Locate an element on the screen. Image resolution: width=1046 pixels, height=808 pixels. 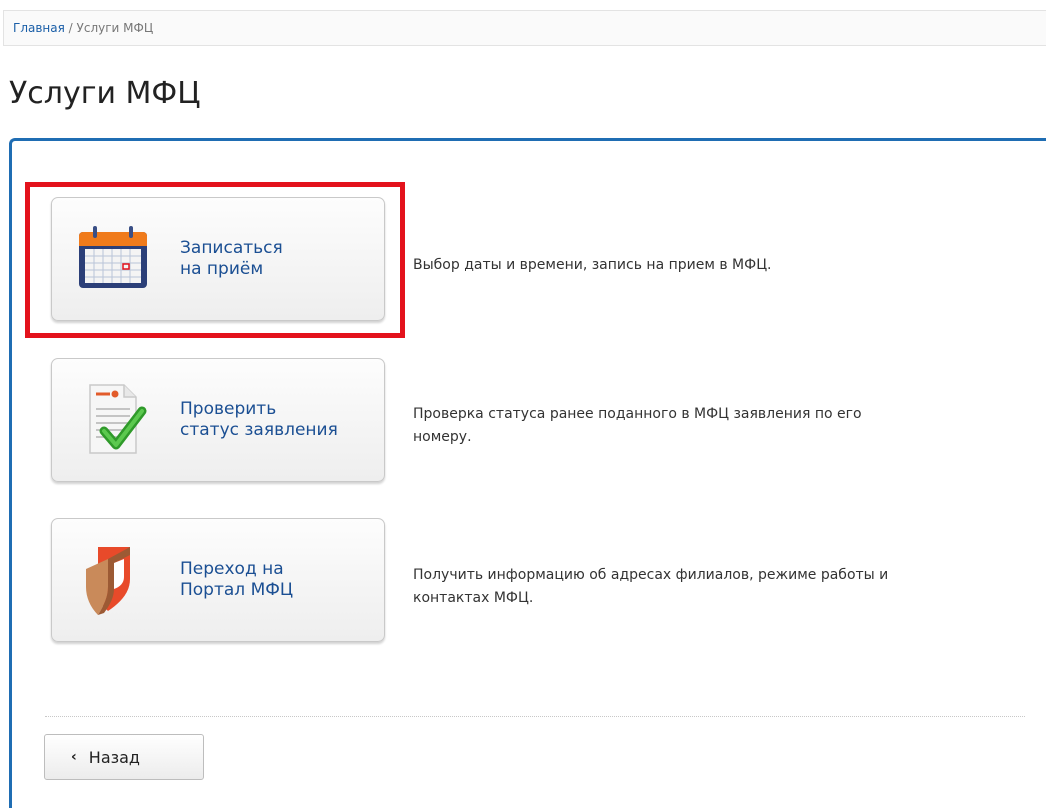
breadcrumb-home-link: Главная is located at coordinates (39, 28).